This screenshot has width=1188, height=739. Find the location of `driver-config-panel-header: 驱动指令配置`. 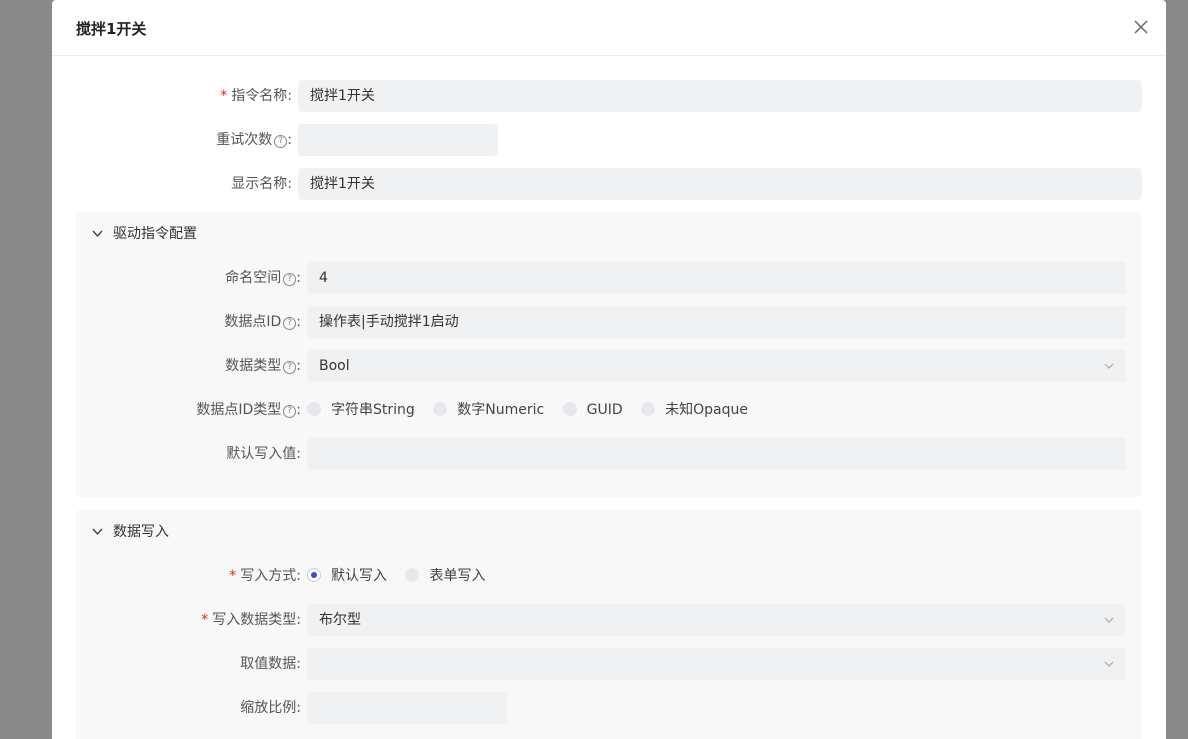

driver-config-panel-header: 驱动指令配置 is located at coordinates (144, 234).